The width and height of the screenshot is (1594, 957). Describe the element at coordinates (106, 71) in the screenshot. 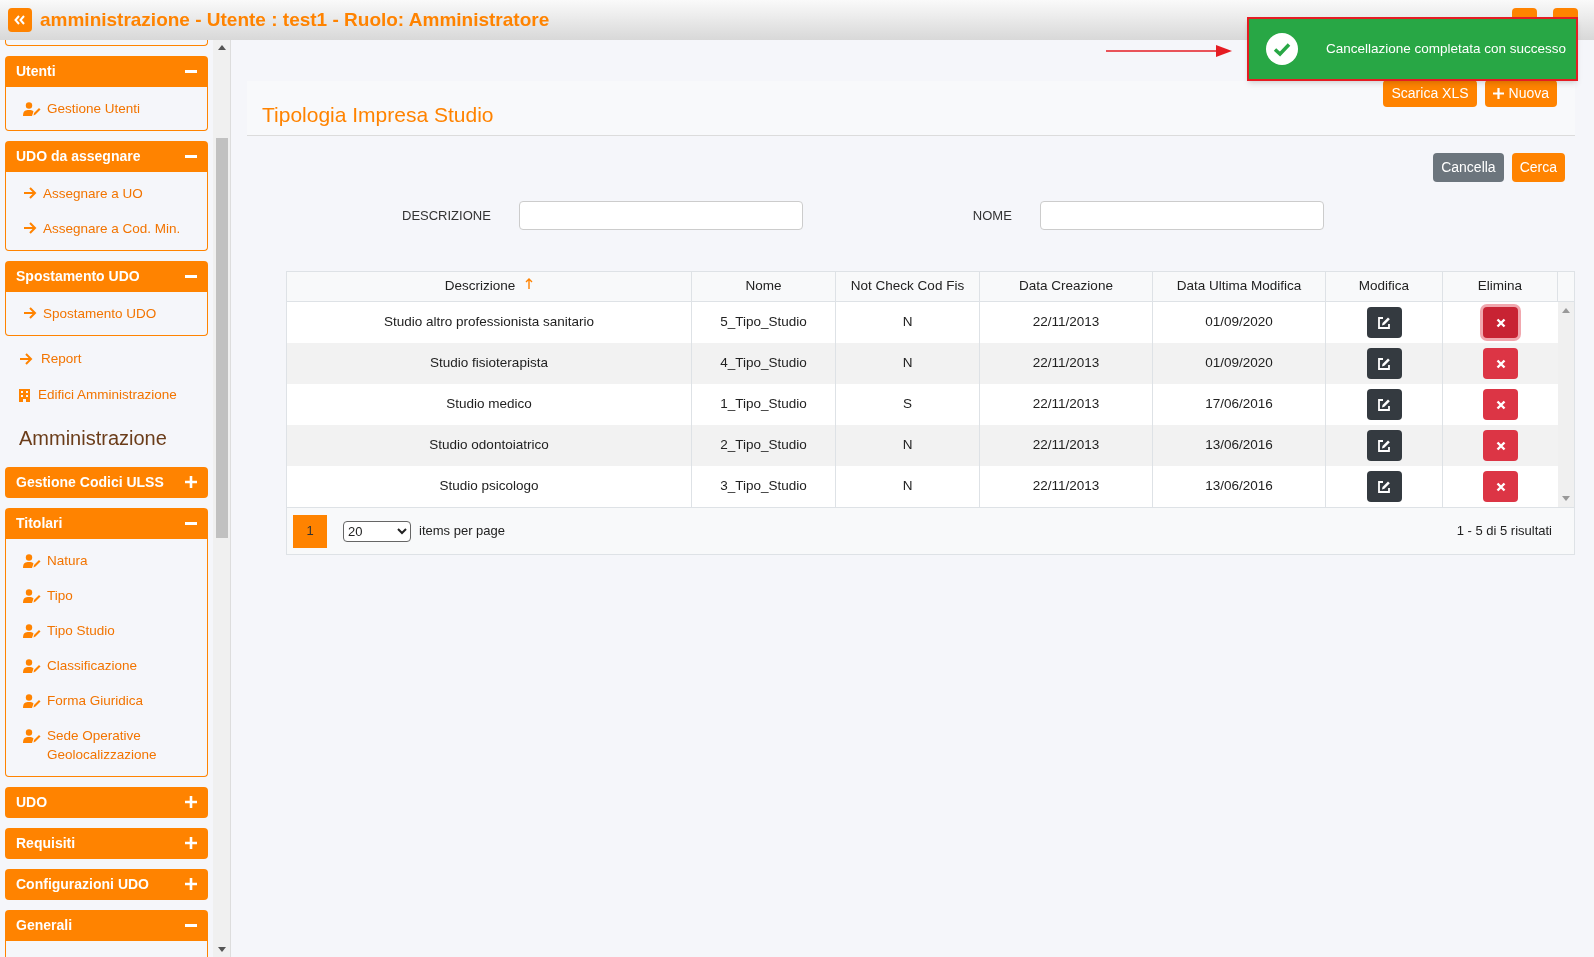

I see `menu-group-header: Utenti` at that location.